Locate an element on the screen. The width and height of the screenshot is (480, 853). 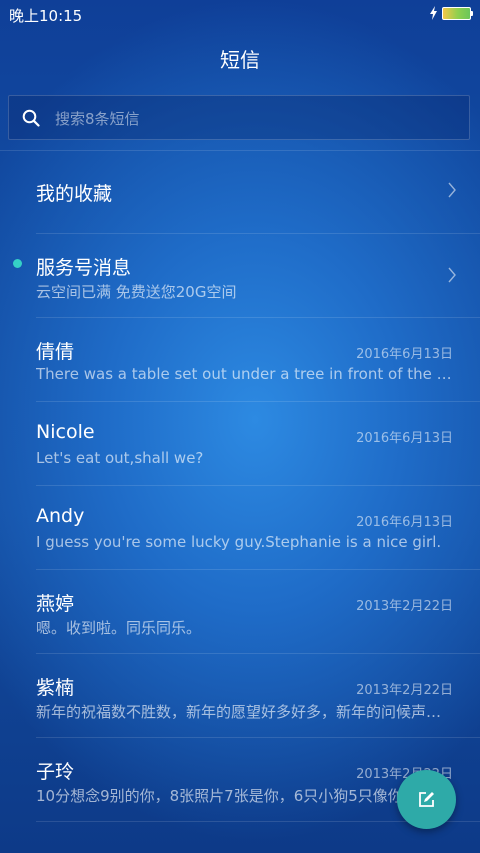
compose-button is located at coordinates (426, 799).